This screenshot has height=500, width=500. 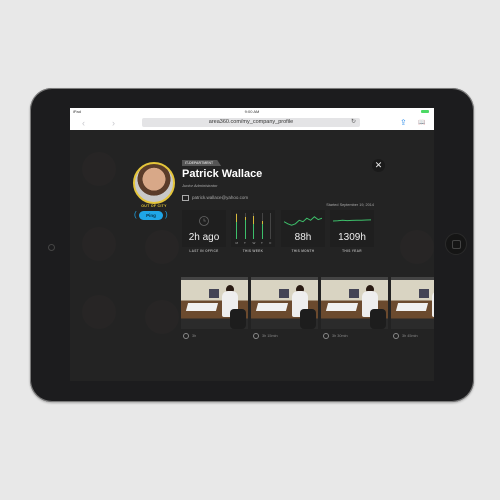 I want to click on url-text: area360.com/my_company_profile, so click(x=251, y=122).